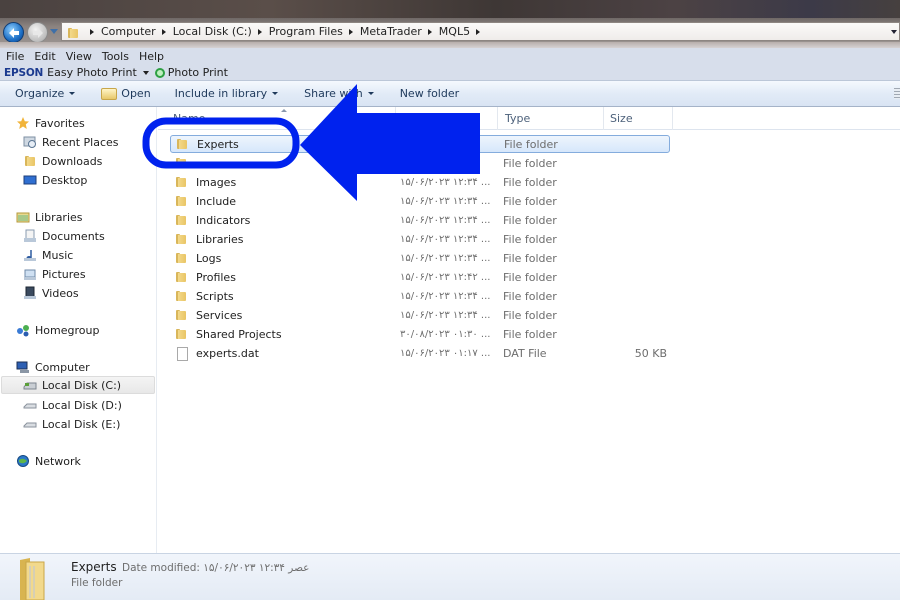 The width and height of the screenshot is (900, 600). Describe the element at coordinates (420, 182) in the screenshot. I see `file-row-images: Images ۱۵/۰۶/۲۰۲۳ ۱۲:۳۴ ... File folder` at that location.